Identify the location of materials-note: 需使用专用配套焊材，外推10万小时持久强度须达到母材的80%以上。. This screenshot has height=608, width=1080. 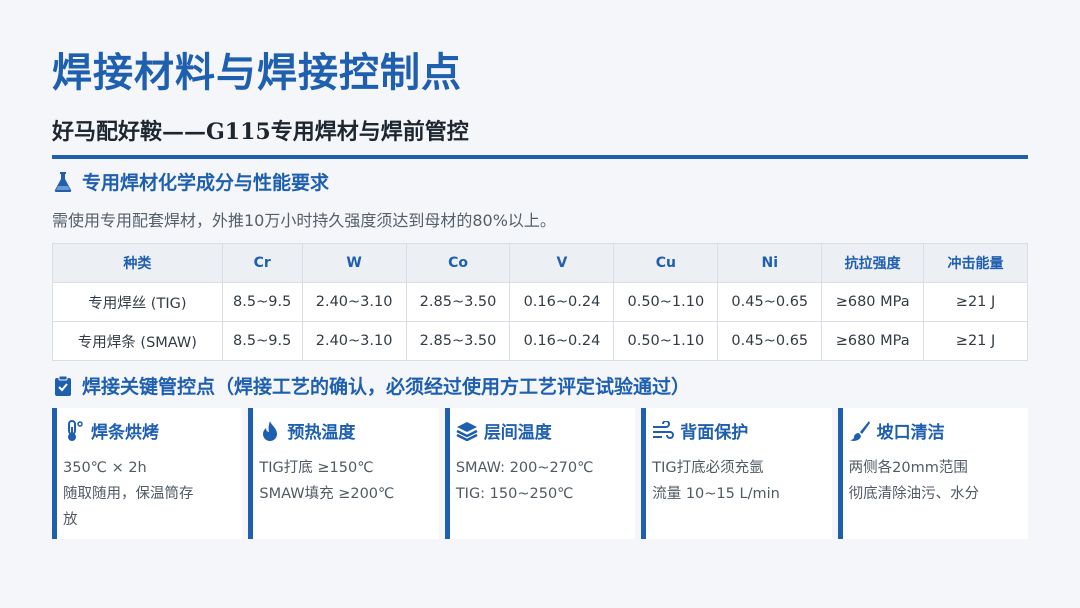
(304, 220).